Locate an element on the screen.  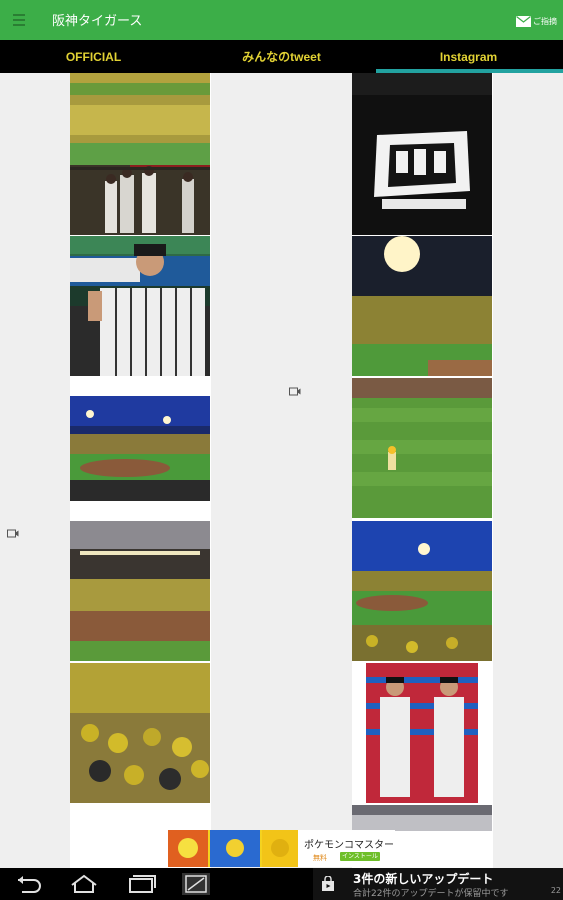
photo-dark-strip is located at coordinates (422, 84).